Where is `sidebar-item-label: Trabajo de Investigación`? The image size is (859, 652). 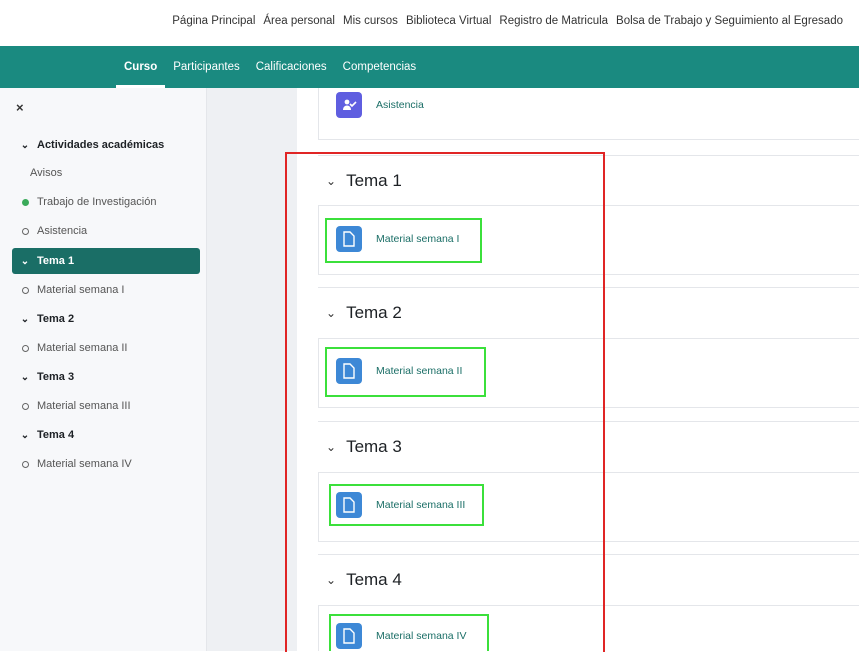 sidebar-item-label: Trabajo de Investigación is located at coordinates (97, 202).